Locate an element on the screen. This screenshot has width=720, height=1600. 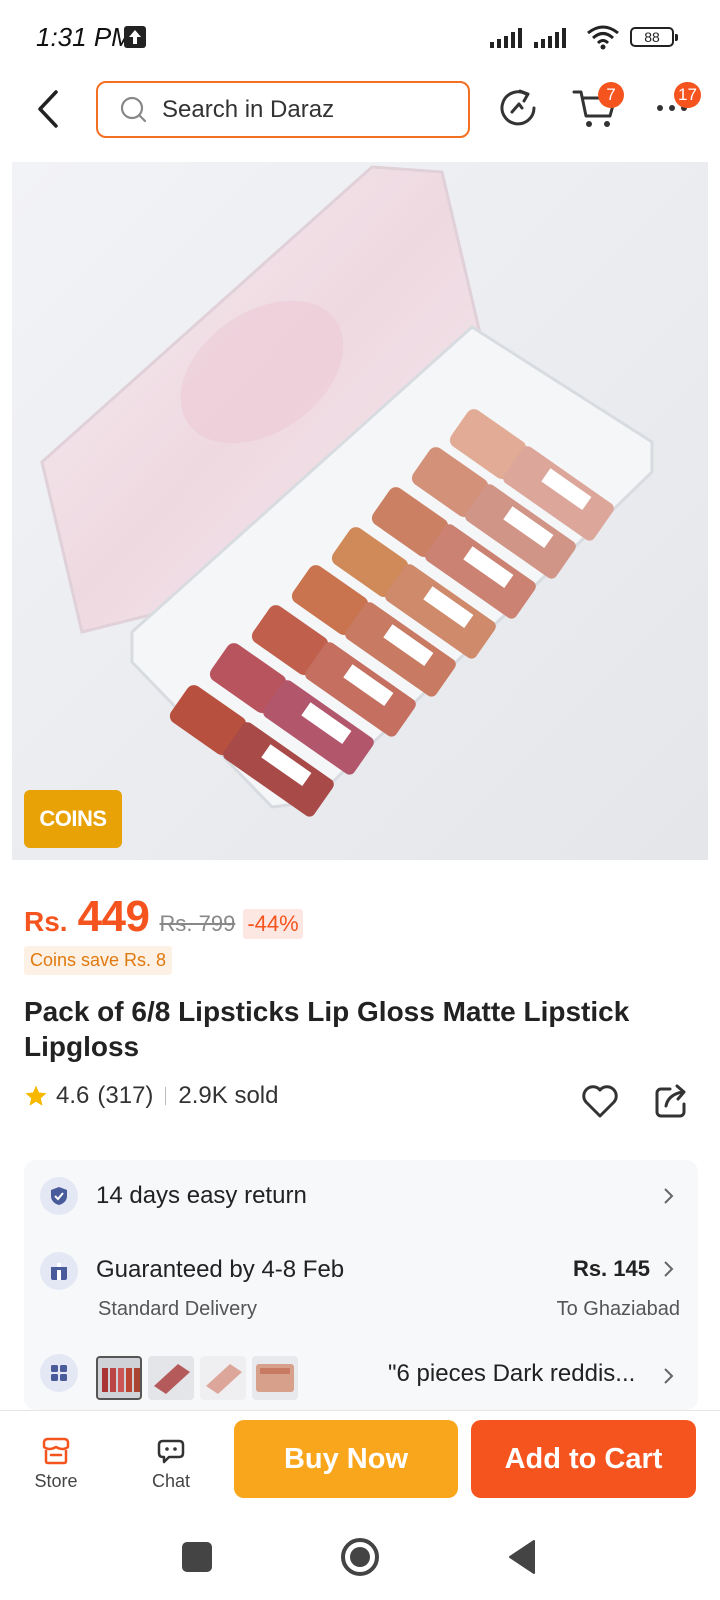
search-input is located at coordinates (312, 109).